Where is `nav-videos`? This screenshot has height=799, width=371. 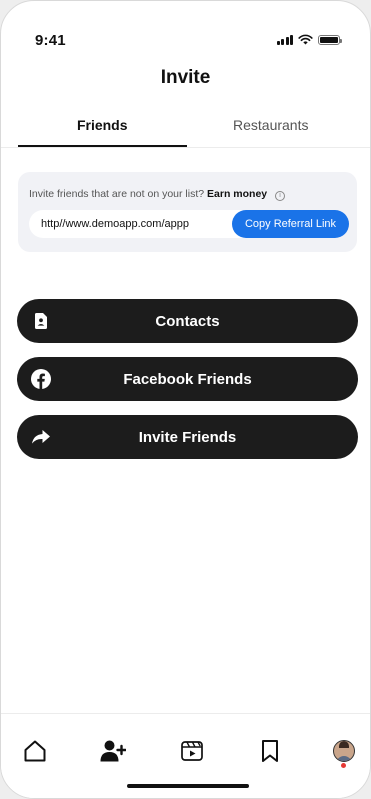
nav-videos is located at coordinates (192, 751).